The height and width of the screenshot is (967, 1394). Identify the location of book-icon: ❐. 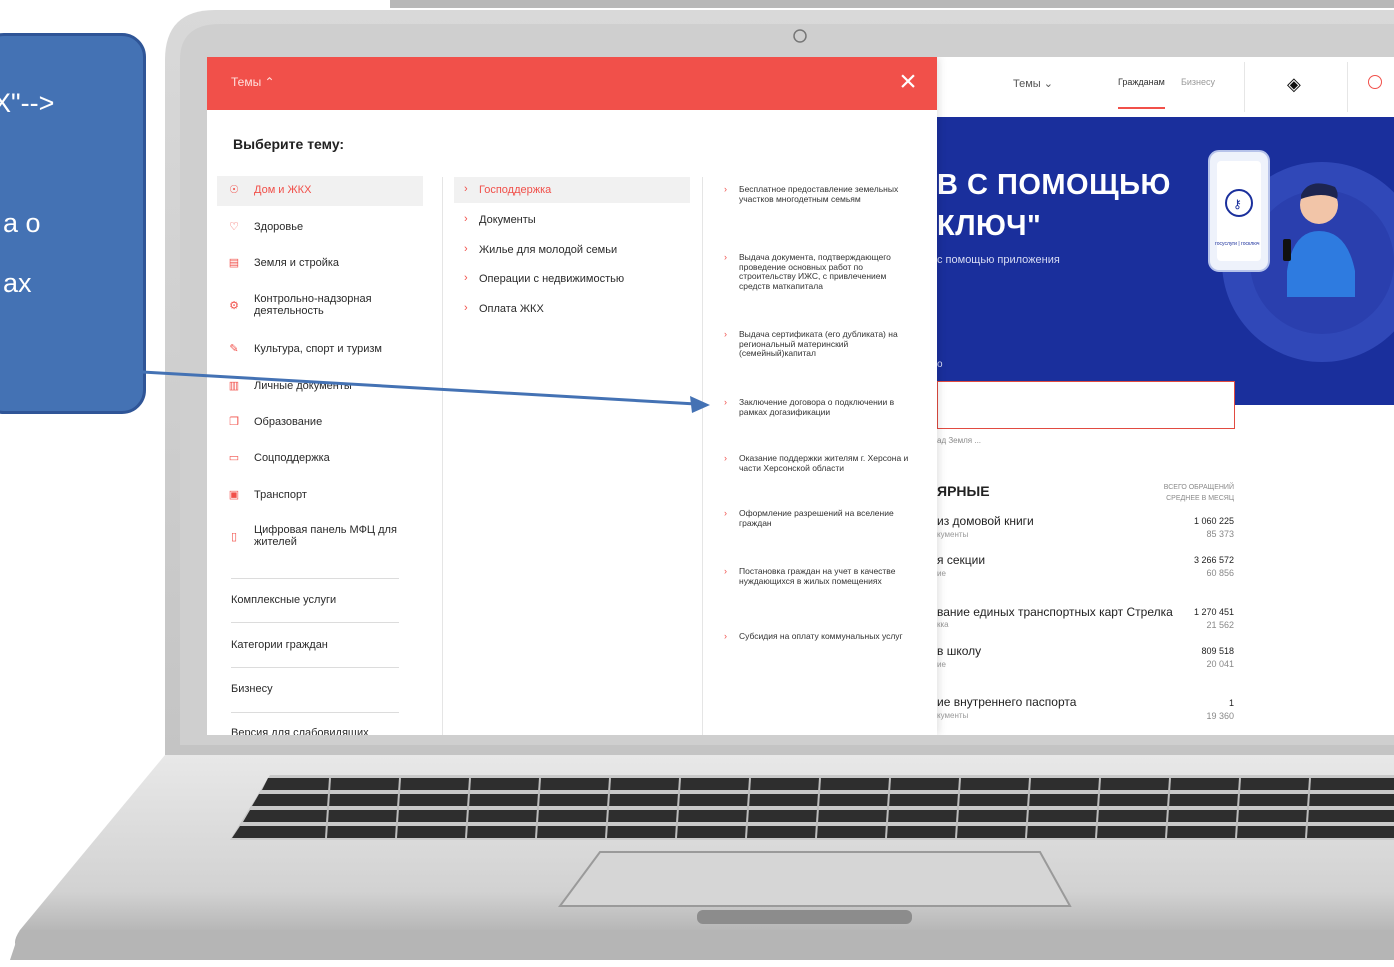
(234, 422).